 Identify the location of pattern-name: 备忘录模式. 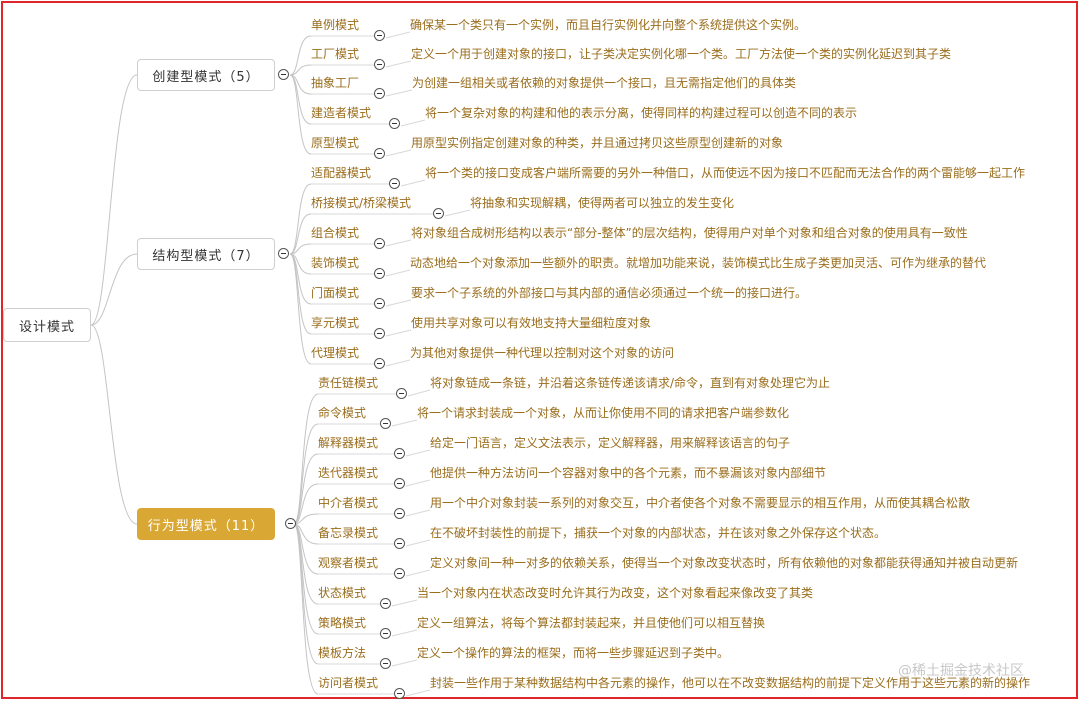
(348, 532).